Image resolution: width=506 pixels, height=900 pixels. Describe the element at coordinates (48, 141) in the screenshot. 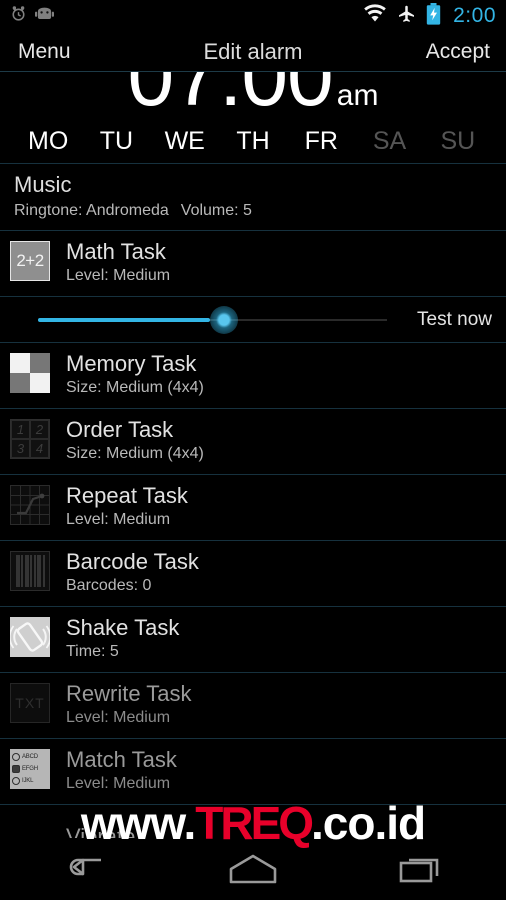

I see `weekday-mo: MO` at that location.